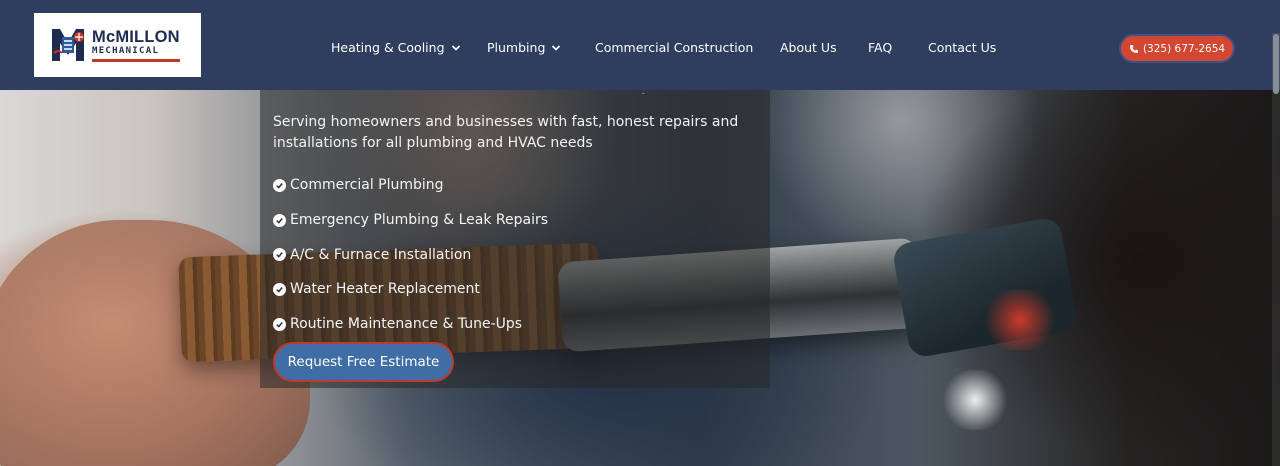 This screenshot has height=466, width=1280. I want to click on nav-item-label: Plumbing, so click(516, 47).